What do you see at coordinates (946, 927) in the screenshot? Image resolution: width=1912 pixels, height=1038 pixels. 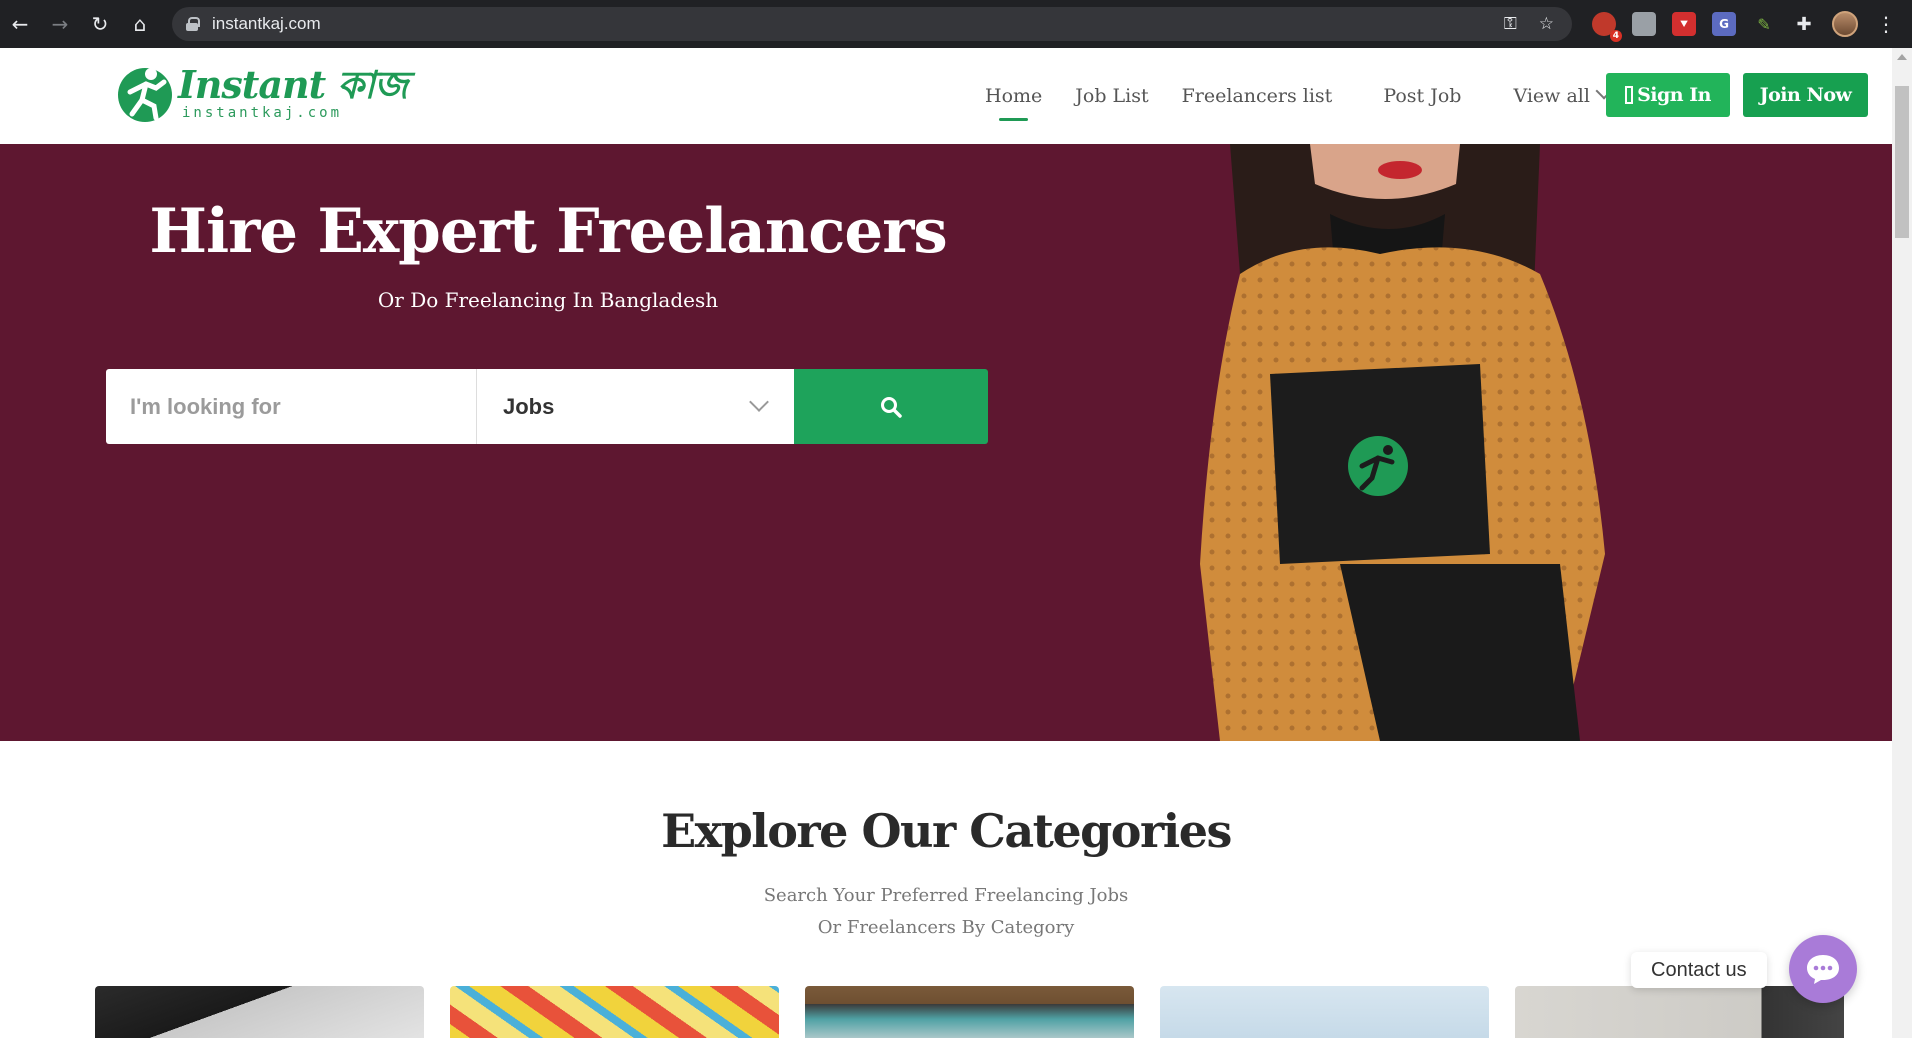 I see `categories-subtitle-line2: Or Freelancers By Category` at bounding box center [946, 927].